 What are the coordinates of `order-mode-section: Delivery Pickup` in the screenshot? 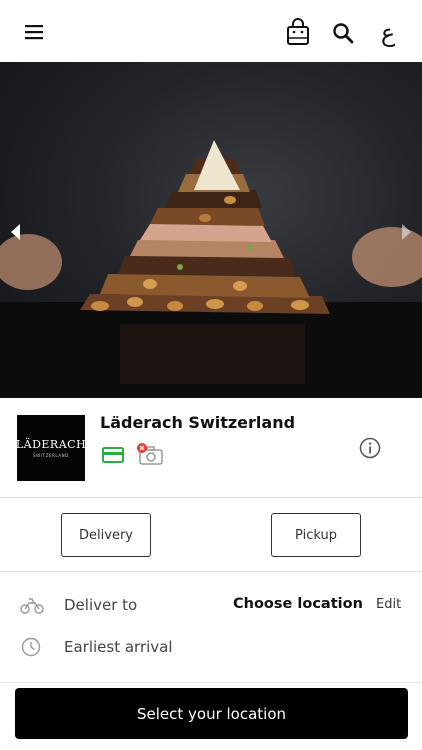 It's located at (211, 535).